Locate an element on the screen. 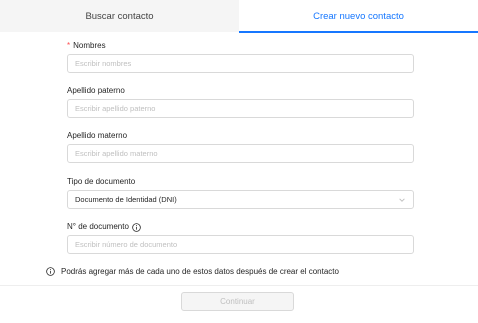 This screenshot has height=323, width=478. tipo-documento-select: Documento de Identidad (DNI) is located at coordinates (240, 199).